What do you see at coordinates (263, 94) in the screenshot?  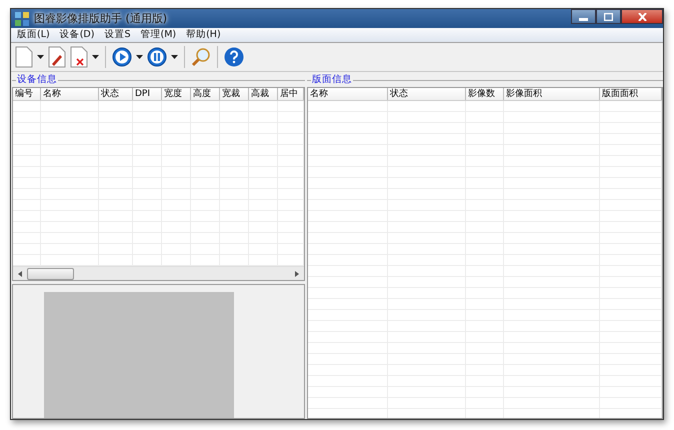 I see `column-header: 高裁` at bounding box center [263, 94].